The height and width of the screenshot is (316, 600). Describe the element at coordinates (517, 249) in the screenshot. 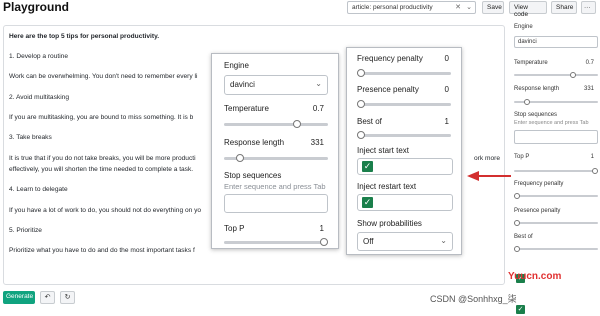

I see `best-of-slider-handle` at that location.